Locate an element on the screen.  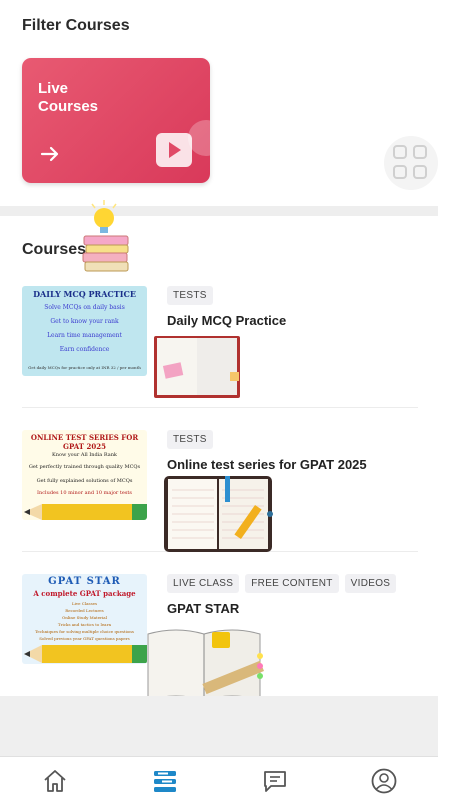
home-icon is located at coordinates (55, 781).